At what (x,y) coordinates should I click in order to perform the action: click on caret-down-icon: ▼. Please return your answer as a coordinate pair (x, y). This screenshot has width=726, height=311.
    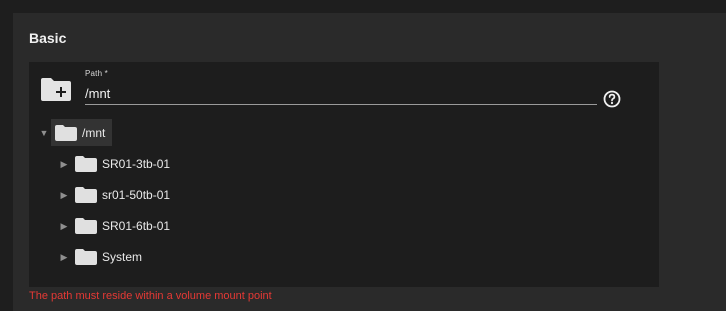
    Looking at the image, I should click on (44, 133).